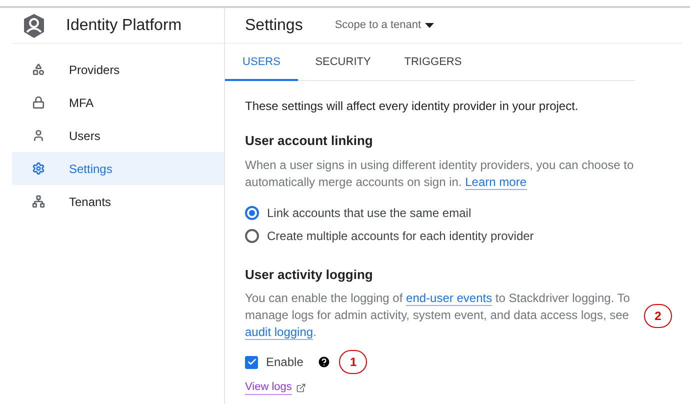  Describe the element at coordinates (353, 362) in the screenshot. I see `annotation-marker: 1` at that location.